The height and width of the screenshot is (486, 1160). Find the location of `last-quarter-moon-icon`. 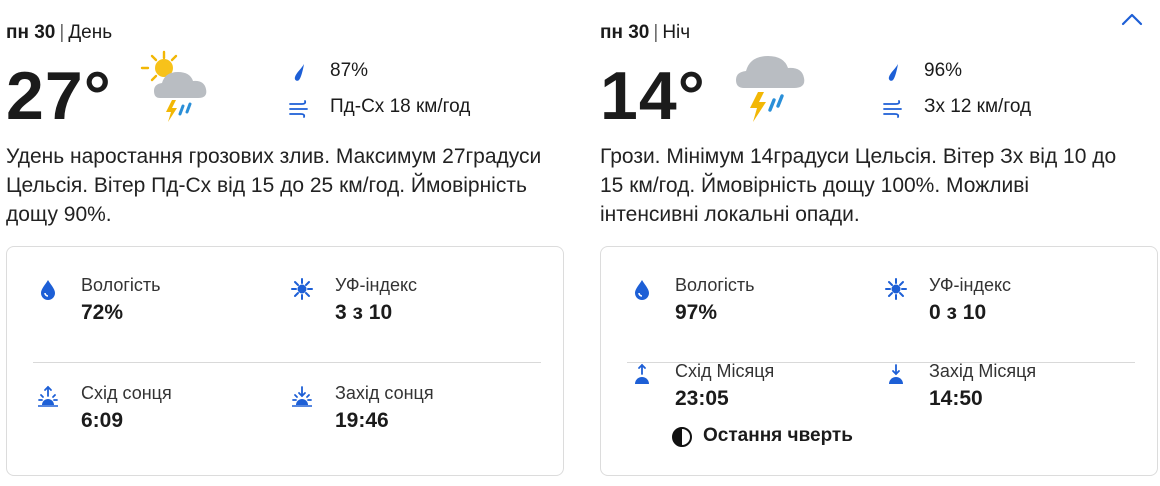

last-quarter-moon-icon is located at coordinates (682, 437).